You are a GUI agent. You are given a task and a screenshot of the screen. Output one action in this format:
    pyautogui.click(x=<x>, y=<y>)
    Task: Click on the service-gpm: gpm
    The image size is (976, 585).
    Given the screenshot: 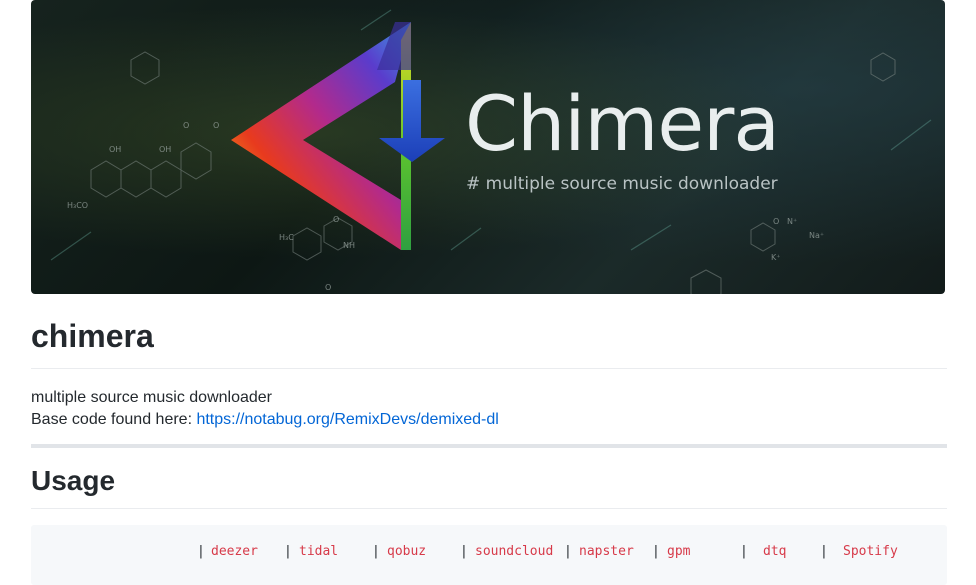 What is the action you would take?
    pyautogui.click(x=679, y=551)
    